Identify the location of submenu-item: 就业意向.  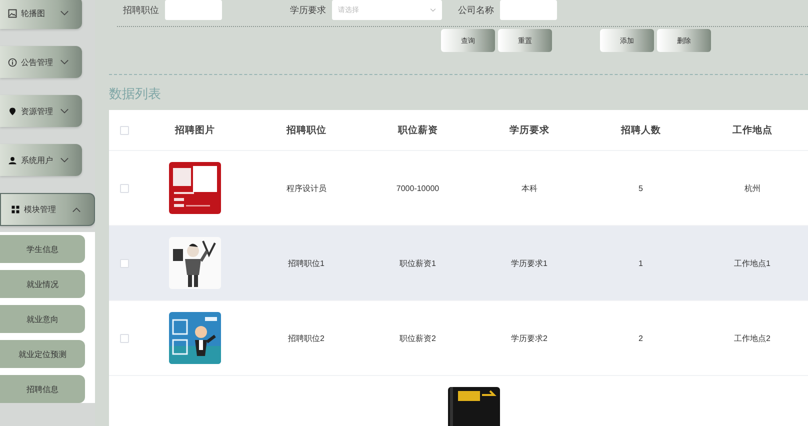
(42, 319).